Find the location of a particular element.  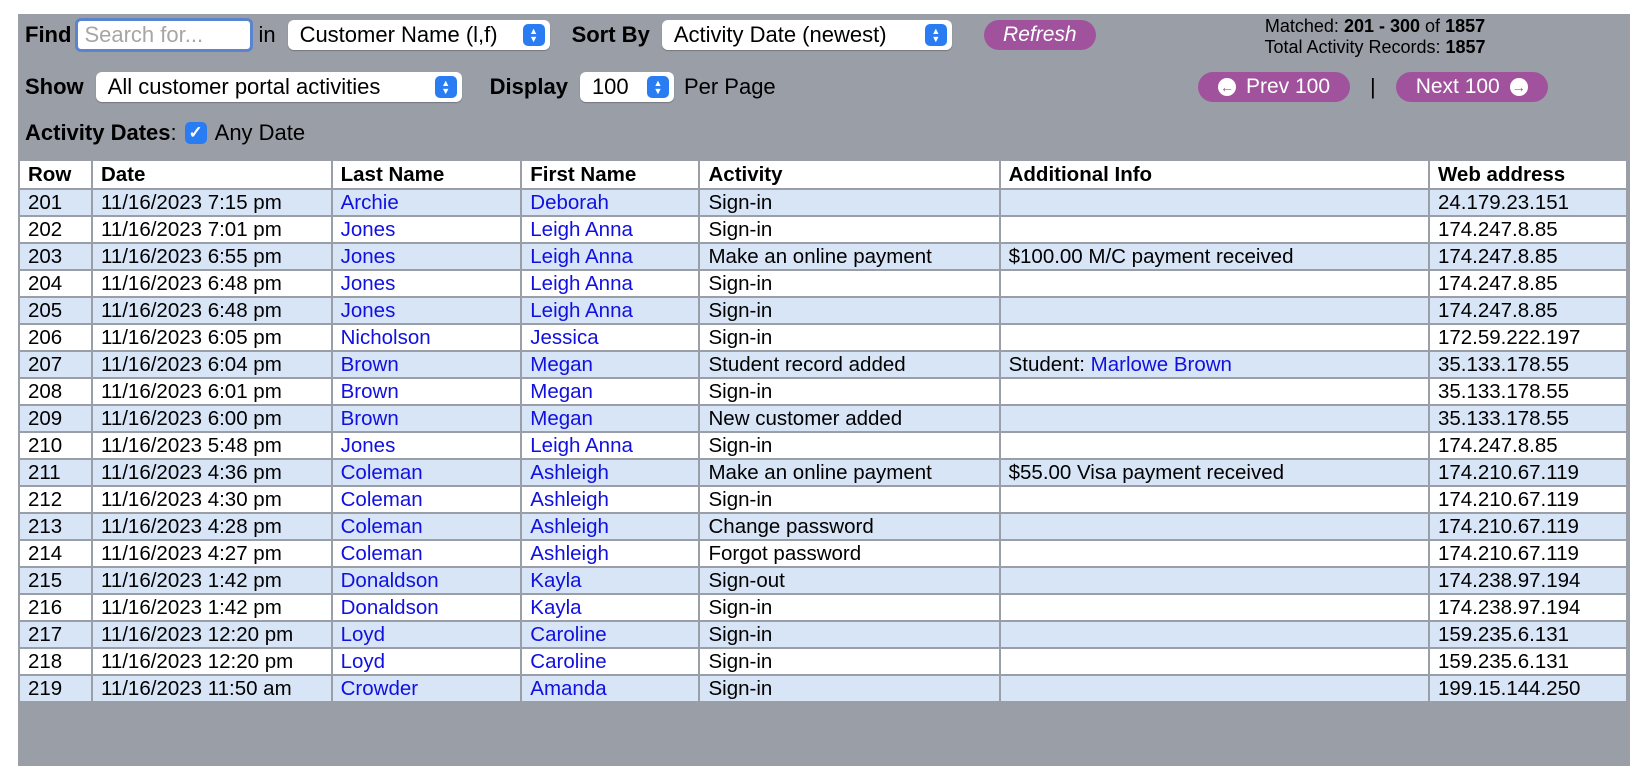

row-number-cell: 204 is located at coordinates (55, 283).